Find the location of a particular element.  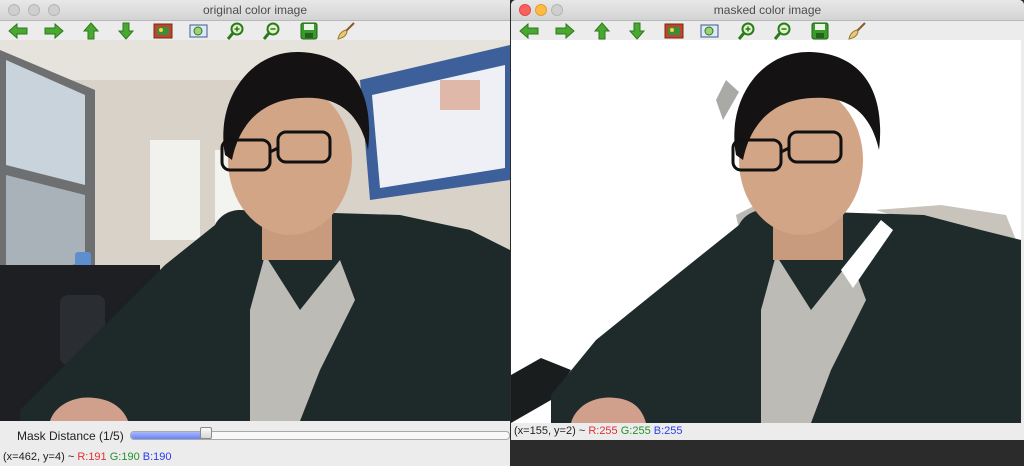

window-title: masked color image is located at coordinates (767, 10).